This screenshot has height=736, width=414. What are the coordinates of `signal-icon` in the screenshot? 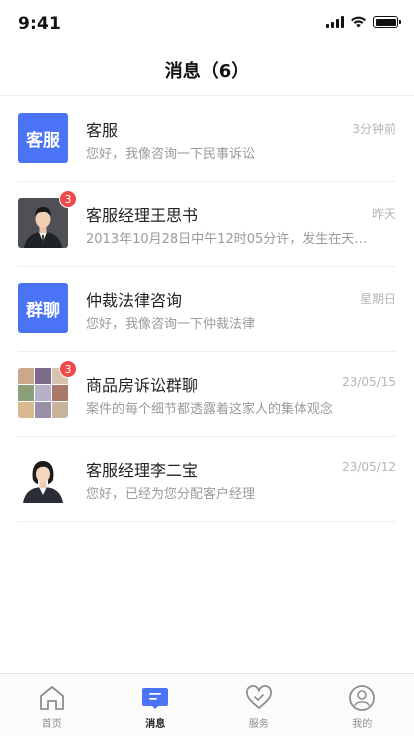 It's located at (335, 22).